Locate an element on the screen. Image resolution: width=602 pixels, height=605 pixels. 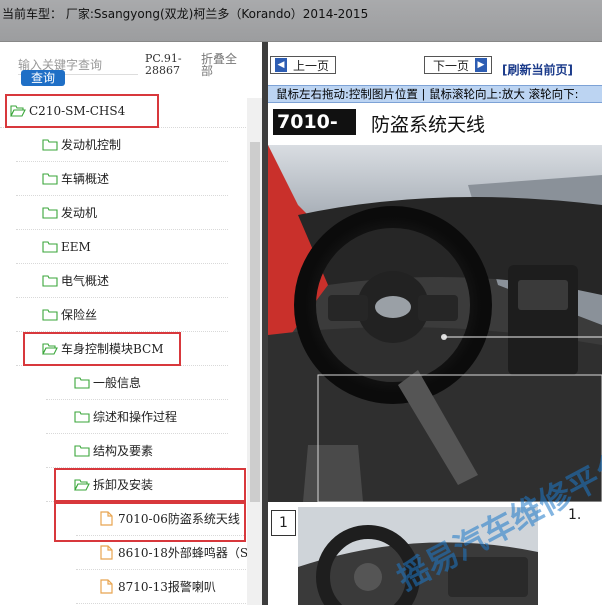
right-arrow-icon: ▶ is located at coordinates (481, 65).